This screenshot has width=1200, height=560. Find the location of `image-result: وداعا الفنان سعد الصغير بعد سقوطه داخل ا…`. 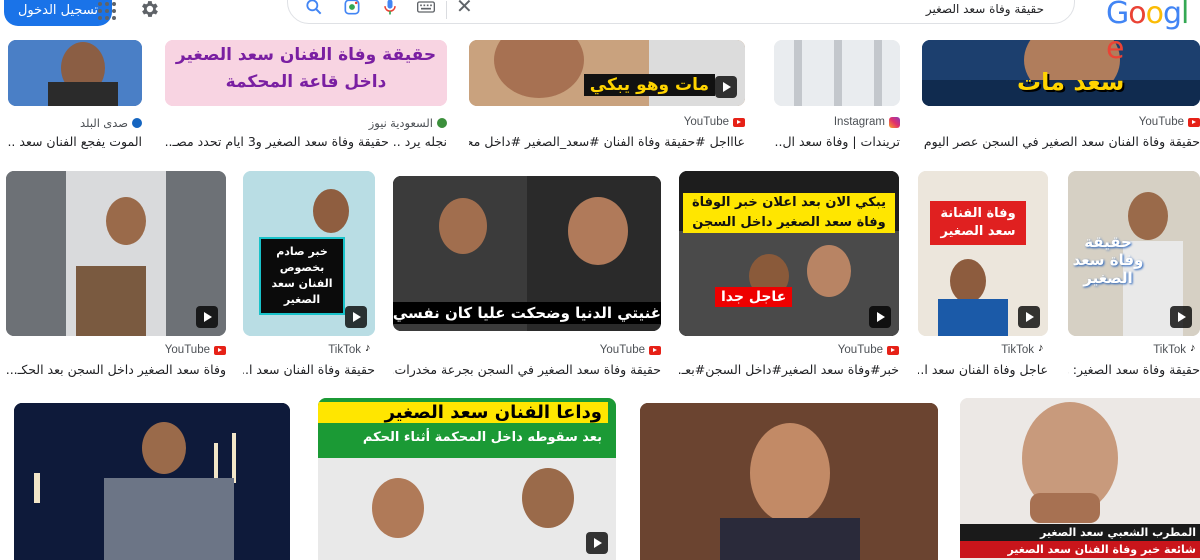

image-result: وداعا الفنان سعد الصغير بعد سقوطه داخل ا… is located at coordinates (467, 479).